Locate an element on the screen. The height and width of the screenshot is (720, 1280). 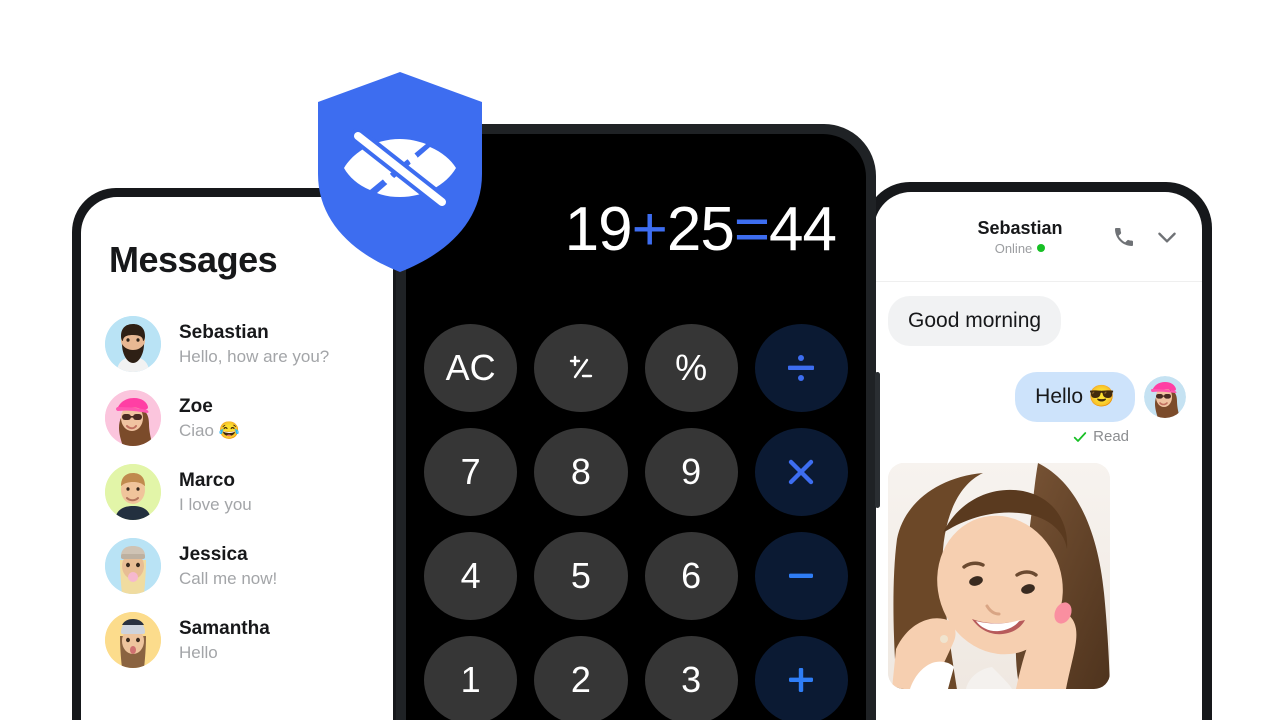
message-row-incoming: Good morning is located at coordinates (1037, 321).